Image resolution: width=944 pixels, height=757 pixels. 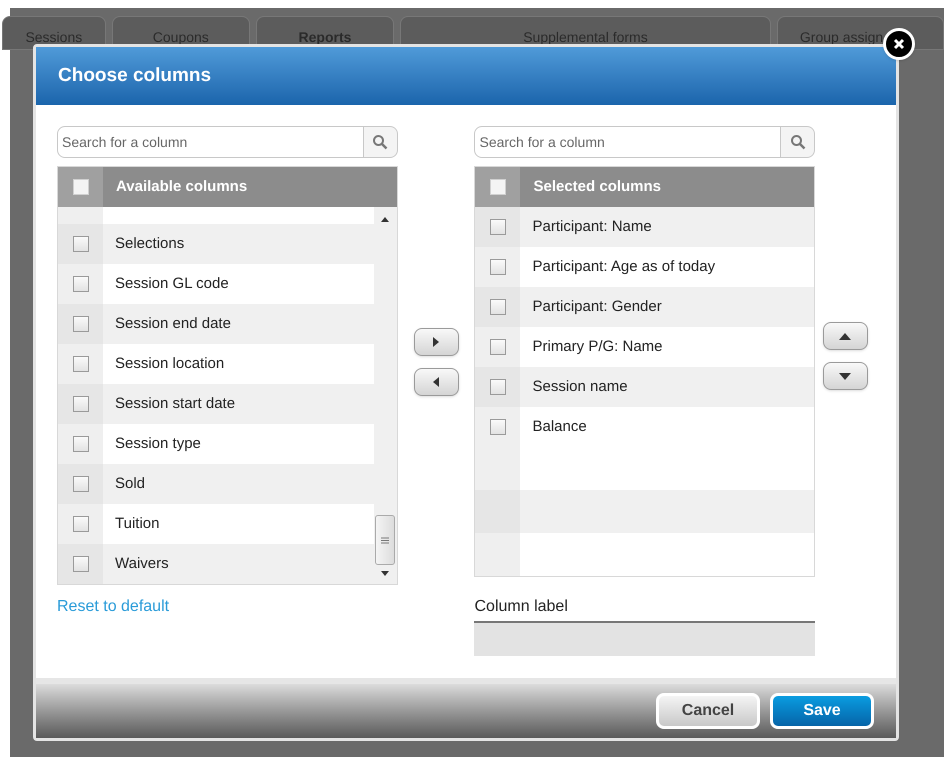 I want to click on column-option: Selections, so click(x=149, y=244).